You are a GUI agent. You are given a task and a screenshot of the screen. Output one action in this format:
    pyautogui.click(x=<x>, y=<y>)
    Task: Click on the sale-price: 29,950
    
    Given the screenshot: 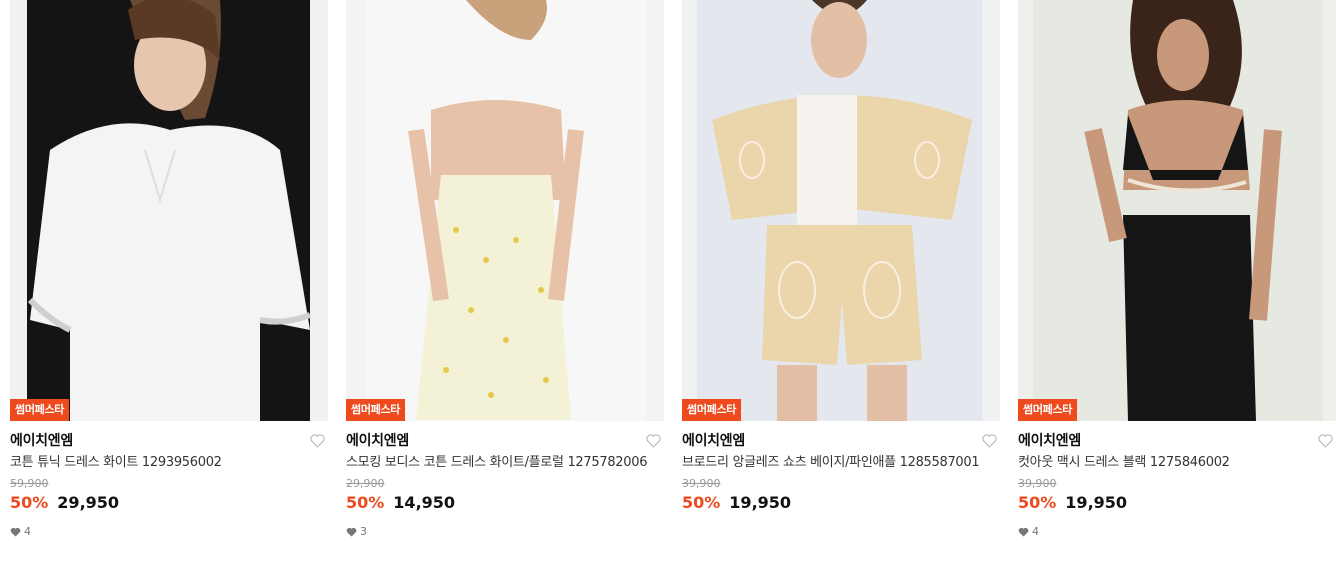 What is the action you would take?
    pyautogui.click(x=88, y=502)
    